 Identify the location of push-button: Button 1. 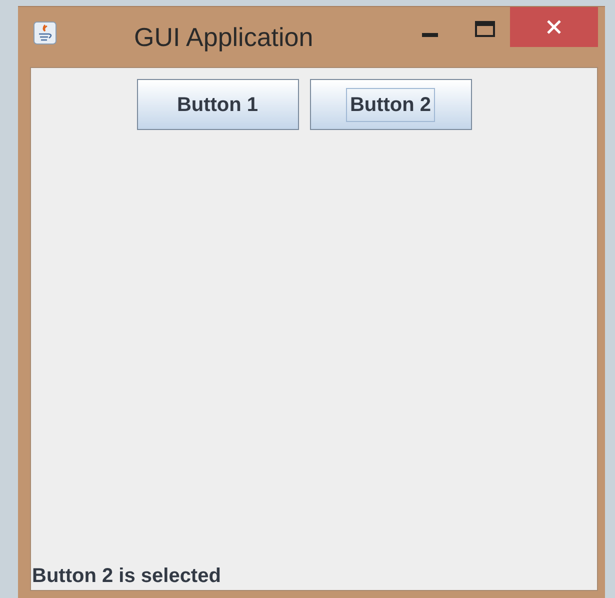
(217, 104).